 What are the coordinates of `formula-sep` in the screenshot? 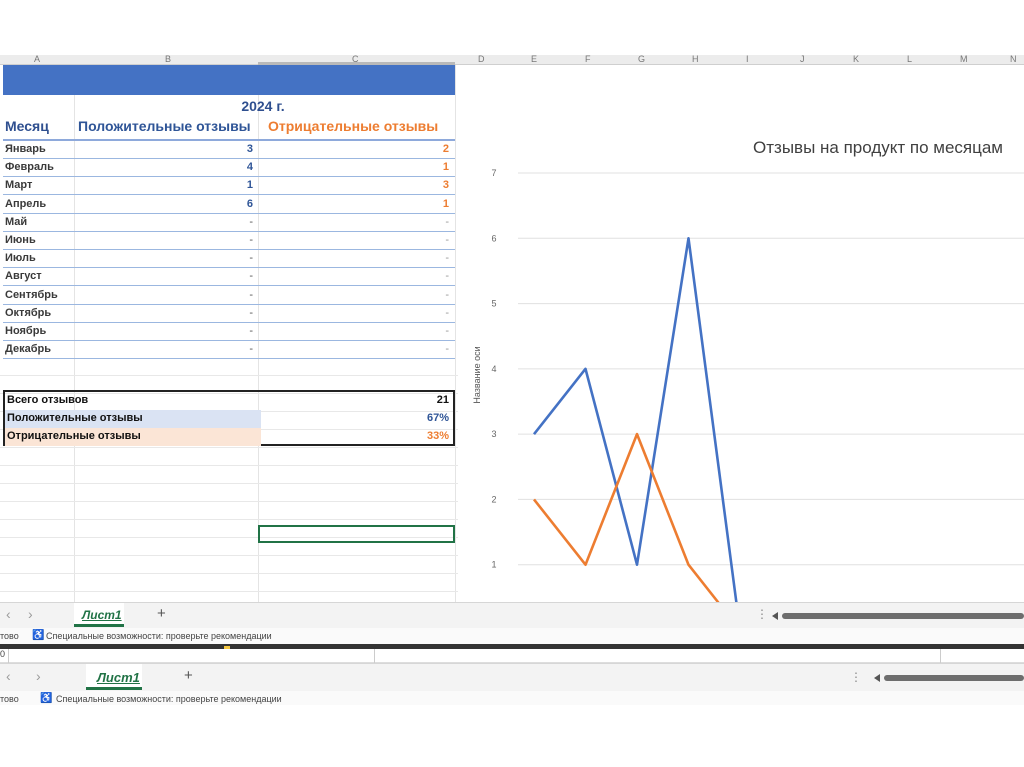 It's located at (374, 656).